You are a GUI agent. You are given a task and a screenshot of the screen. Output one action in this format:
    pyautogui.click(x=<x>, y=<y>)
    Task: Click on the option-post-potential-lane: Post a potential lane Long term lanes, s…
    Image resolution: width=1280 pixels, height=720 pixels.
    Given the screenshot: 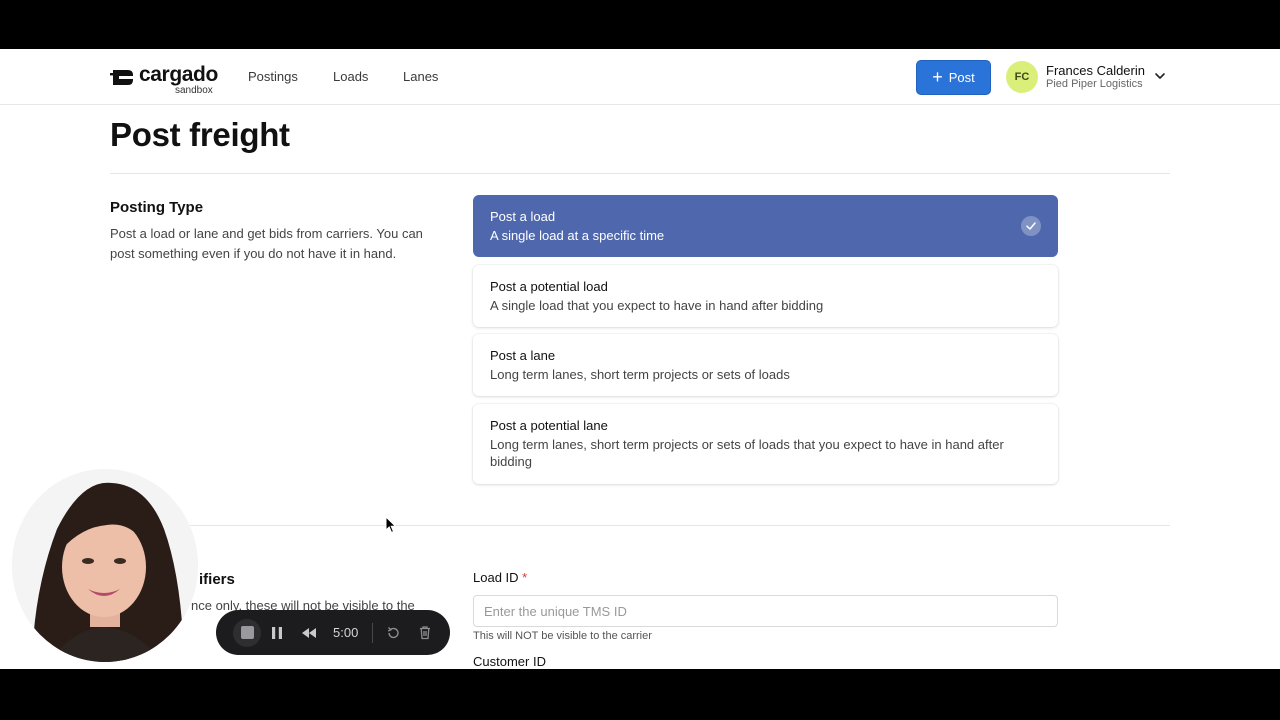 What is the action you would take?
    pyautogui.click(x=765, y=444)
    